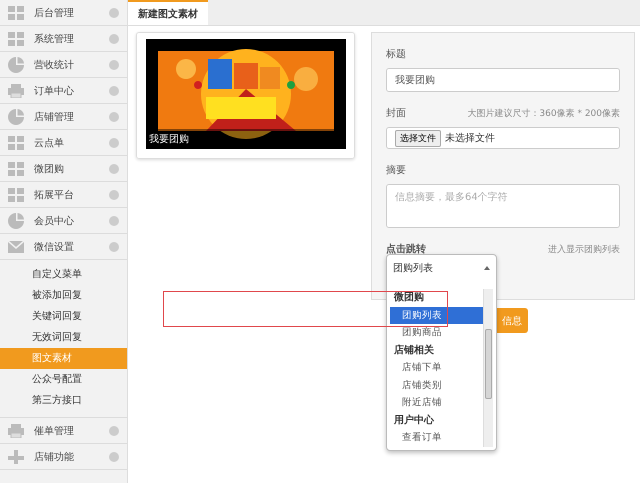  I want to click on size-hint: 大图片建议尺寸：360像素 * 200像素, so click(543, 114).